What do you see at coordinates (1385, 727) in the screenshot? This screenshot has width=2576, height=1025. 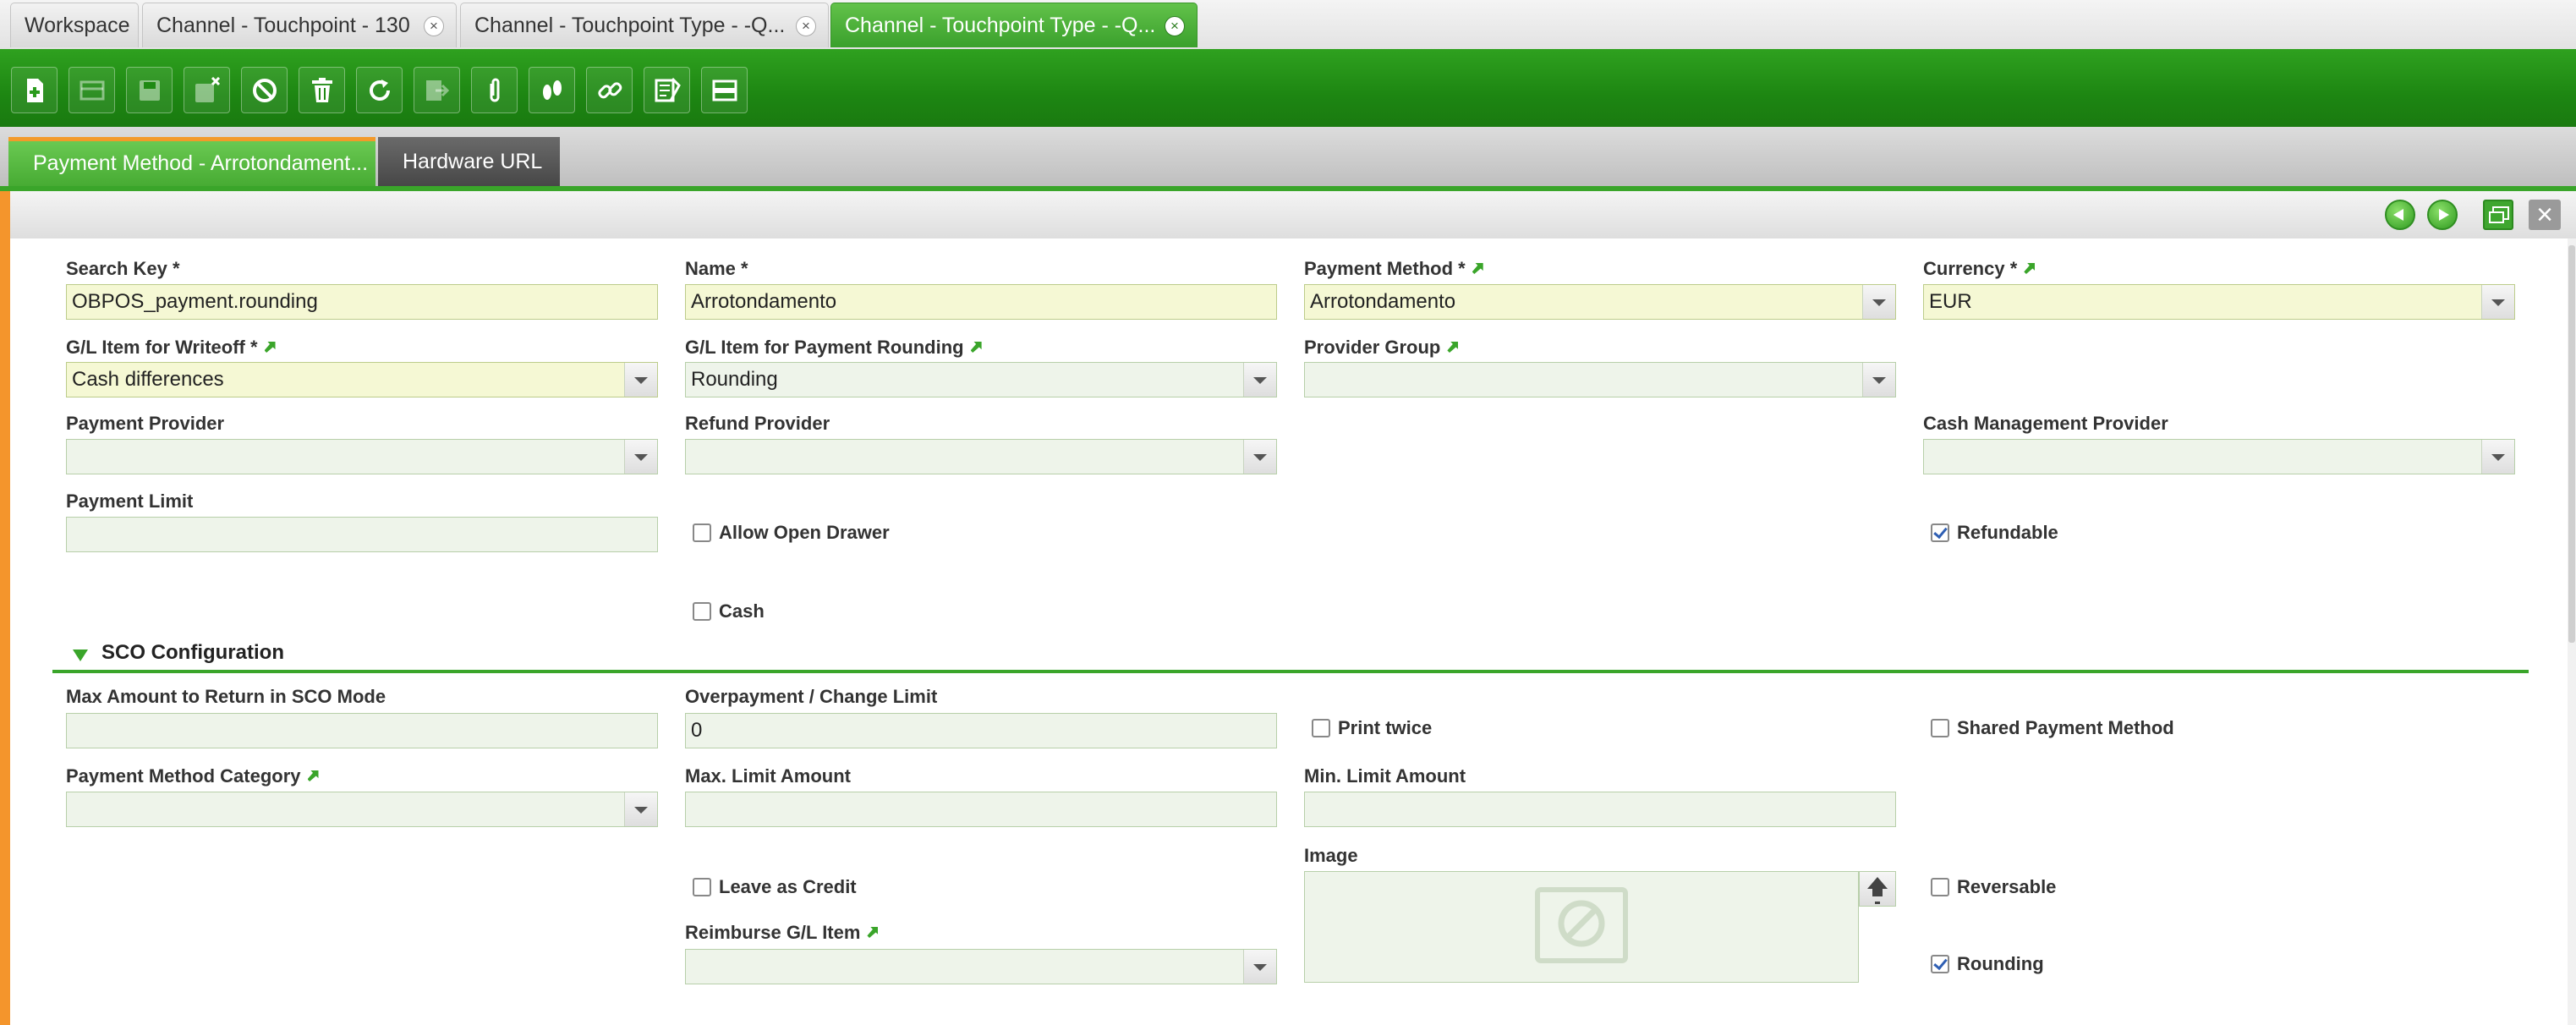 I see `print-twice-label: Print twice` at bounding box center [1385, 727].